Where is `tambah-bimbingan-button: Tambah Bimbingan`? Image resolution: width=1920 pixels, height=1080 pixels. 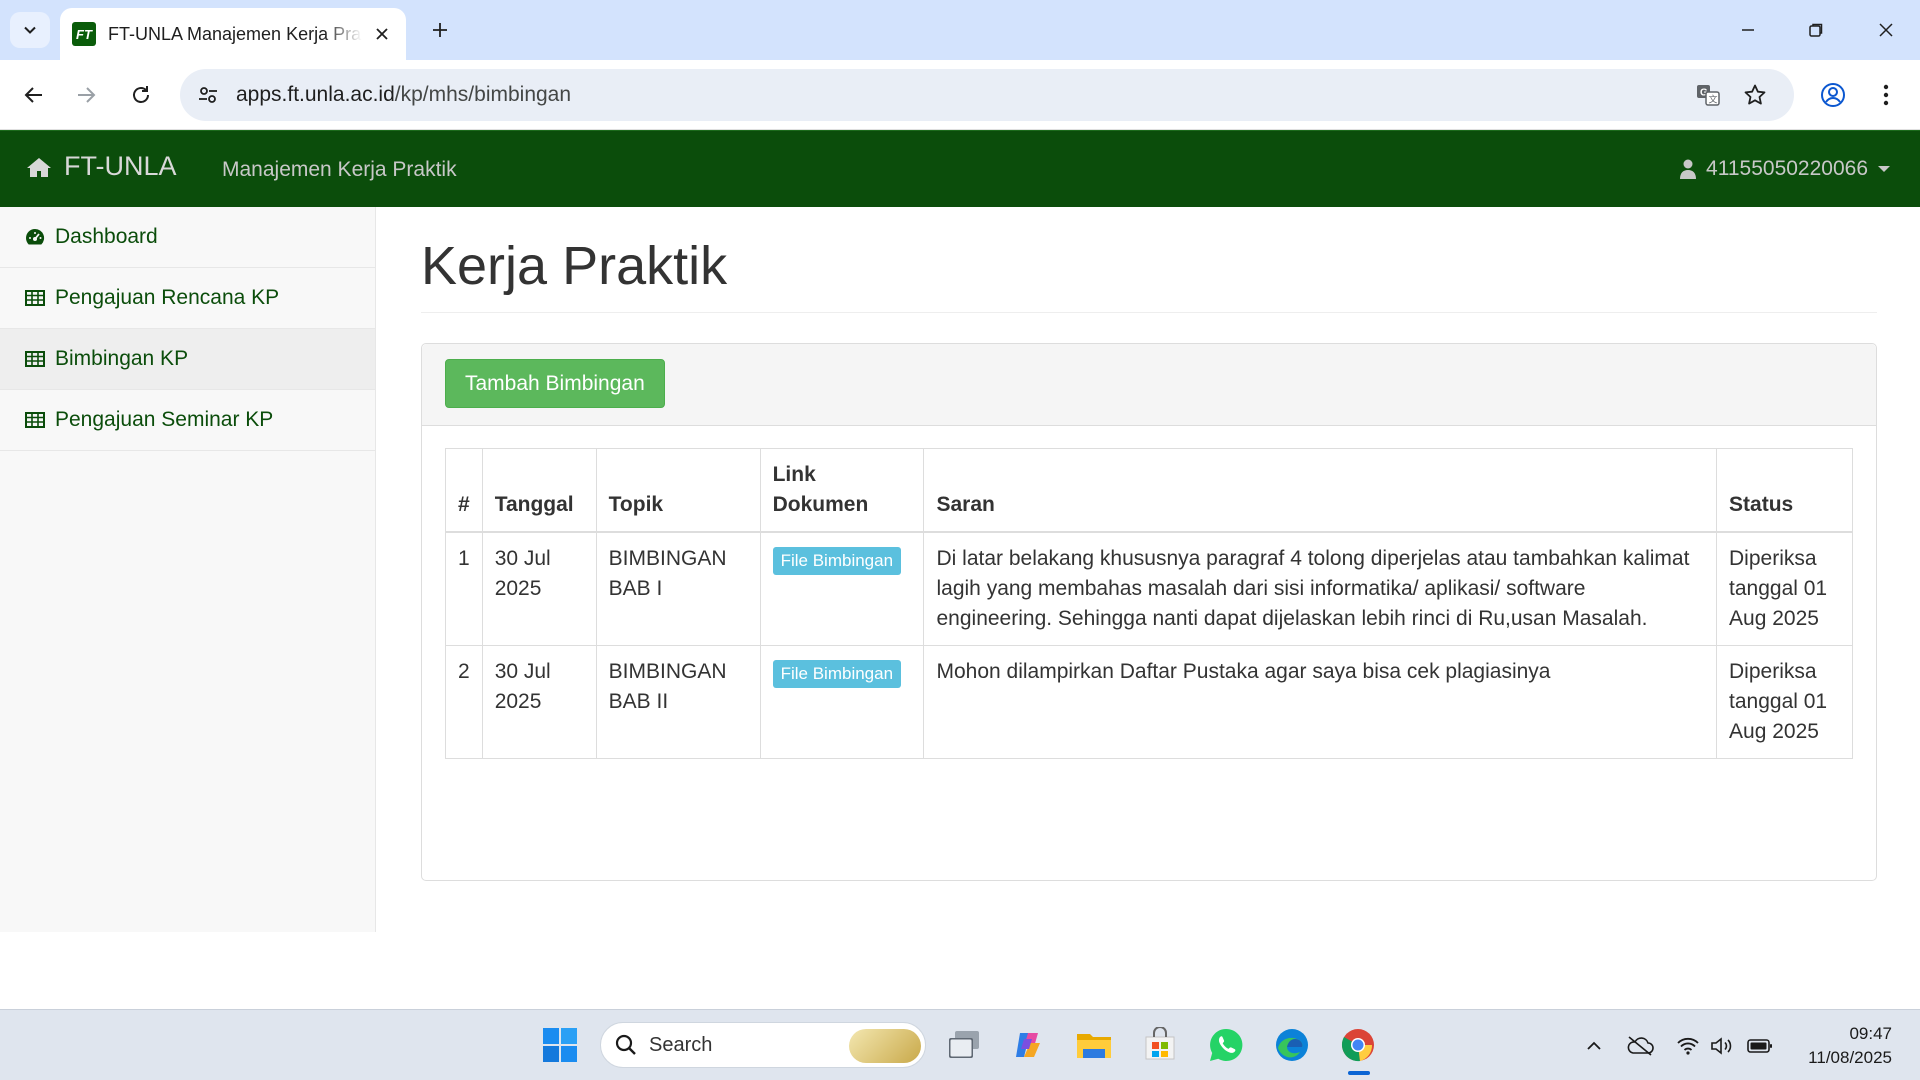
tambah-bimbingan-button: Tambah Bimbingan is located at coordinates (555, 383).